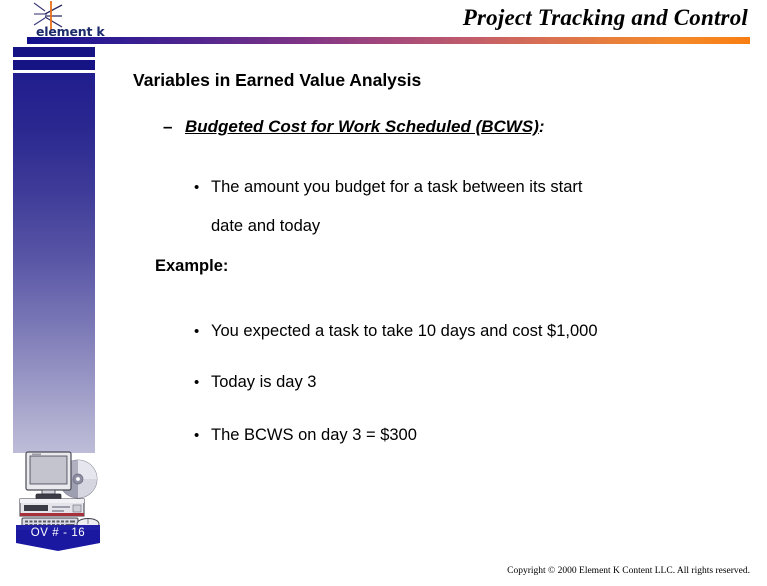 The width and height of the screenshot is (767, 586). Describe the element at coordinates (541, 126) in the screenshot. I see `subheading-colon: :` at that location.